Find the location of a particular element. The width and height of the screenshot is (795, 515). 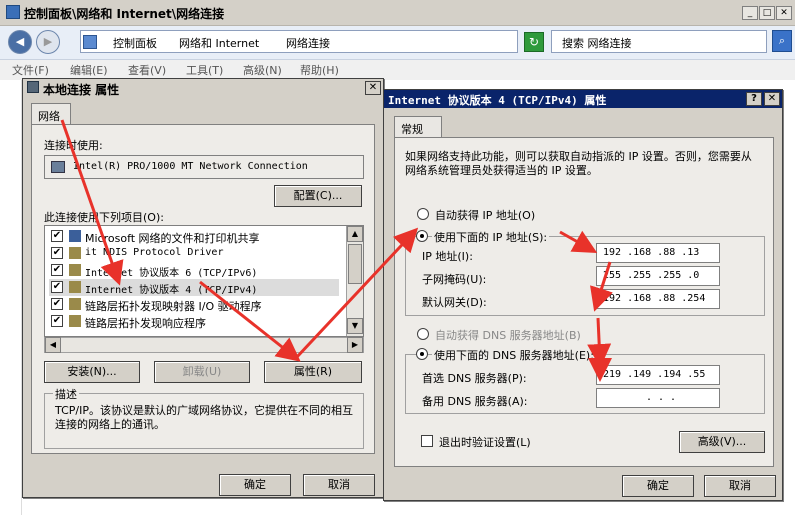

arrow-to-gateway-field is located at coordinates (601, 286).